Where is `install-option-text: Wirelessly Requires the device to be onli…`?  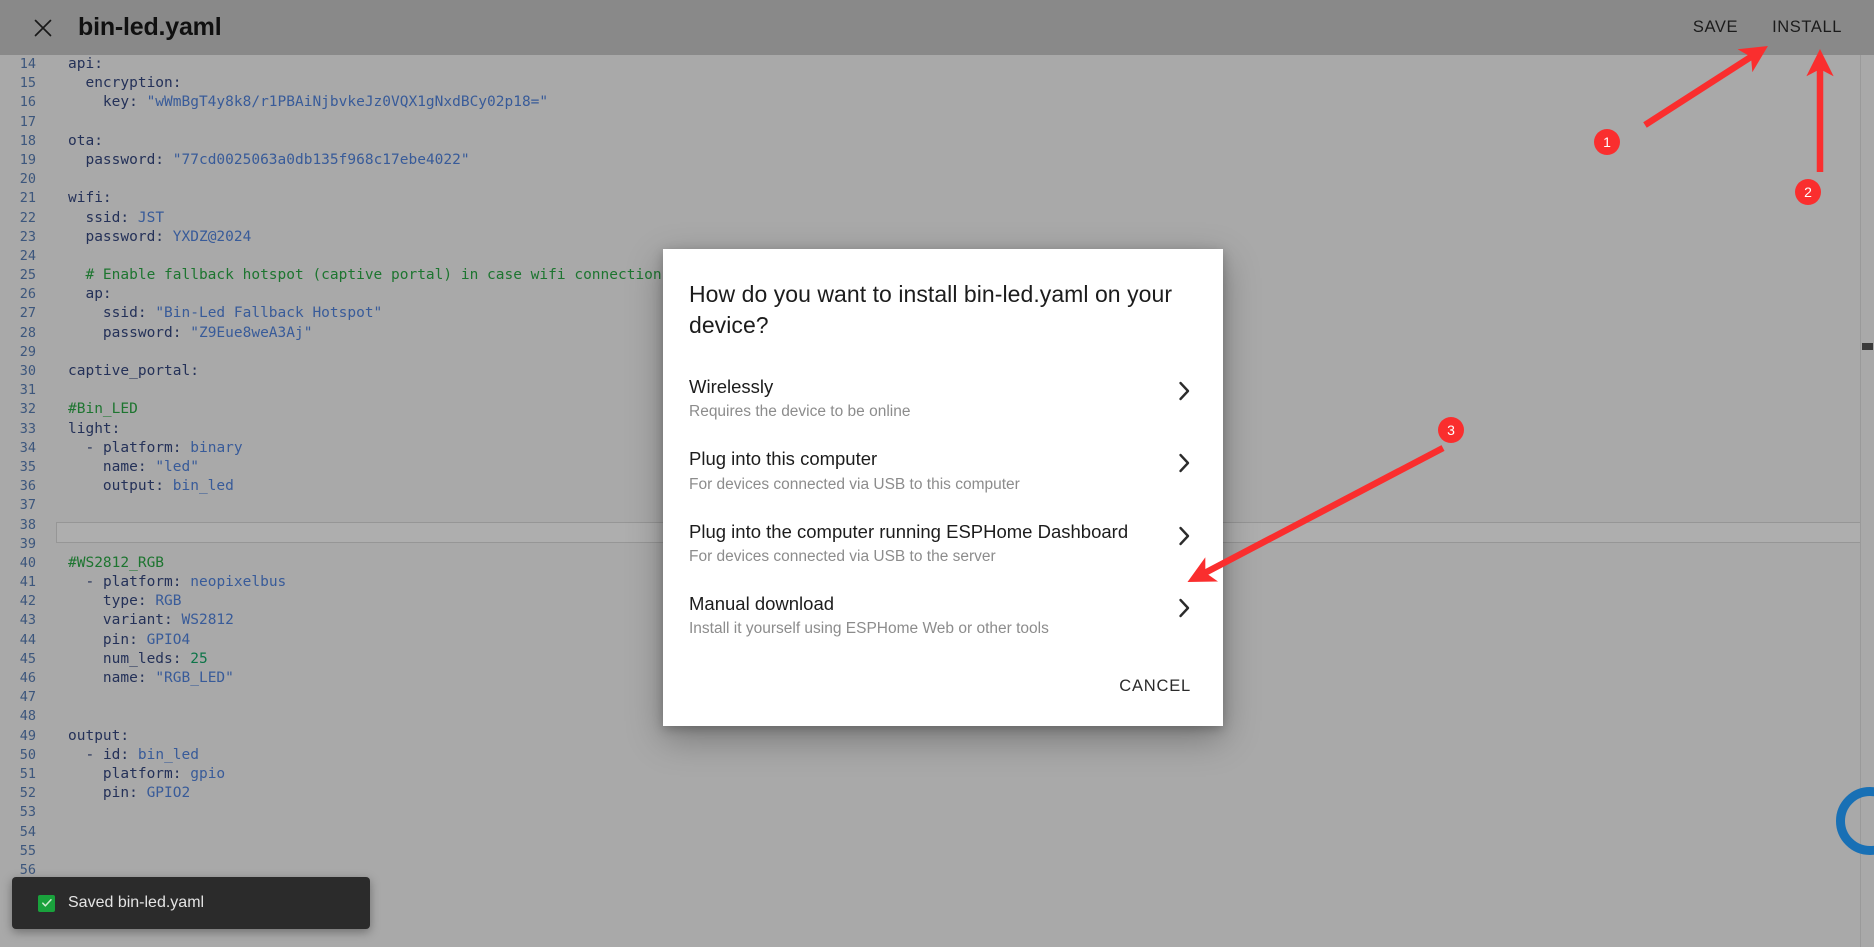
install-option-text: Wirelessly Requires the device to be onli… is located at coordinates (930, 398).